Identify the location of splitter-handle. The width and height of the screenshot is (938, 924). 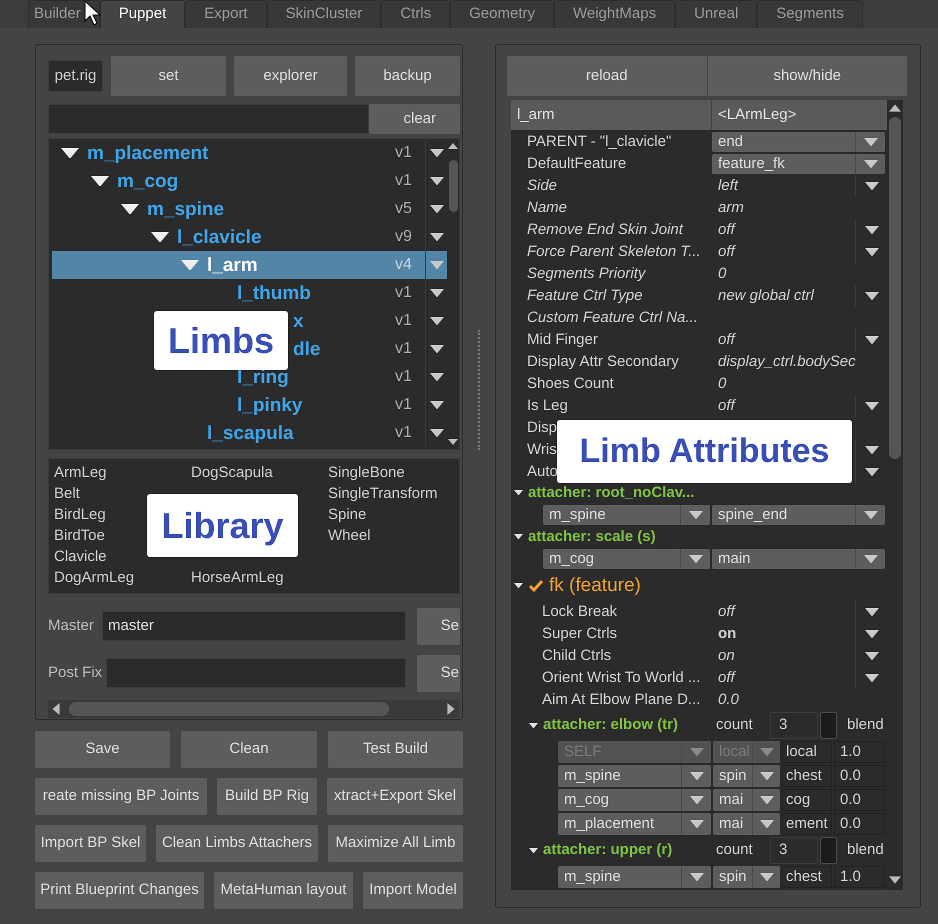
(479, 390).